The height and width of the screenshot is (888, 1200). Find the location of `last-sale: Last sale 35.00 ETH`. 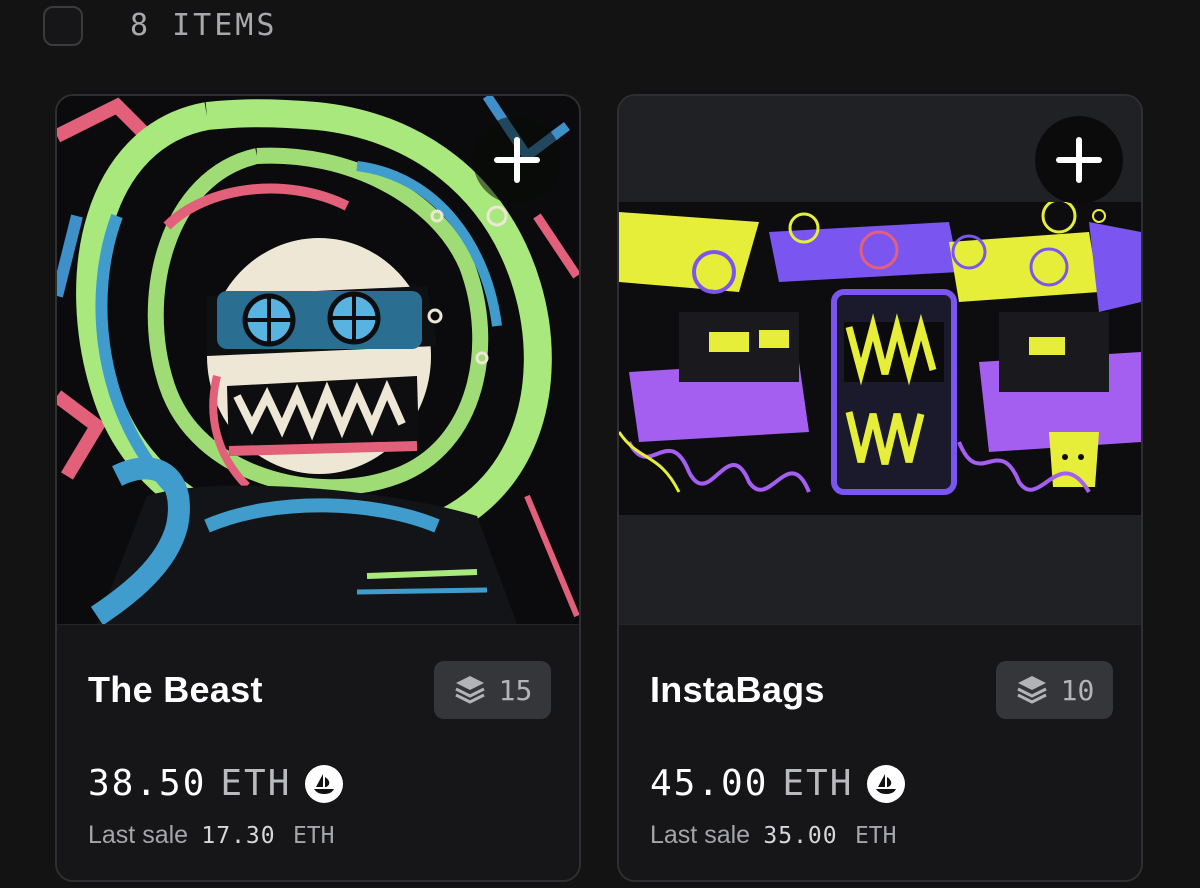

last-sale: Last sale 35.00 ETH is located at coordinates (773, 835).